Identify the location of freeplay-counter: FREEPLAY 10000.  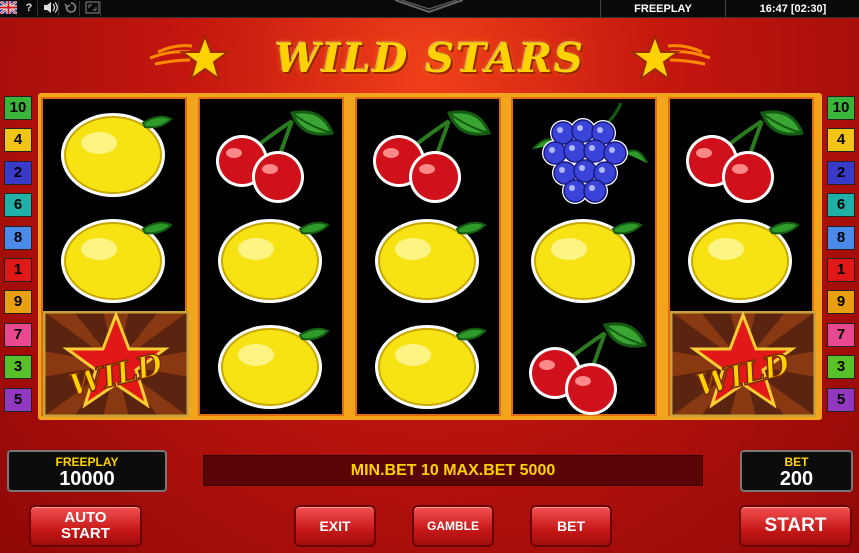
(87, 471).